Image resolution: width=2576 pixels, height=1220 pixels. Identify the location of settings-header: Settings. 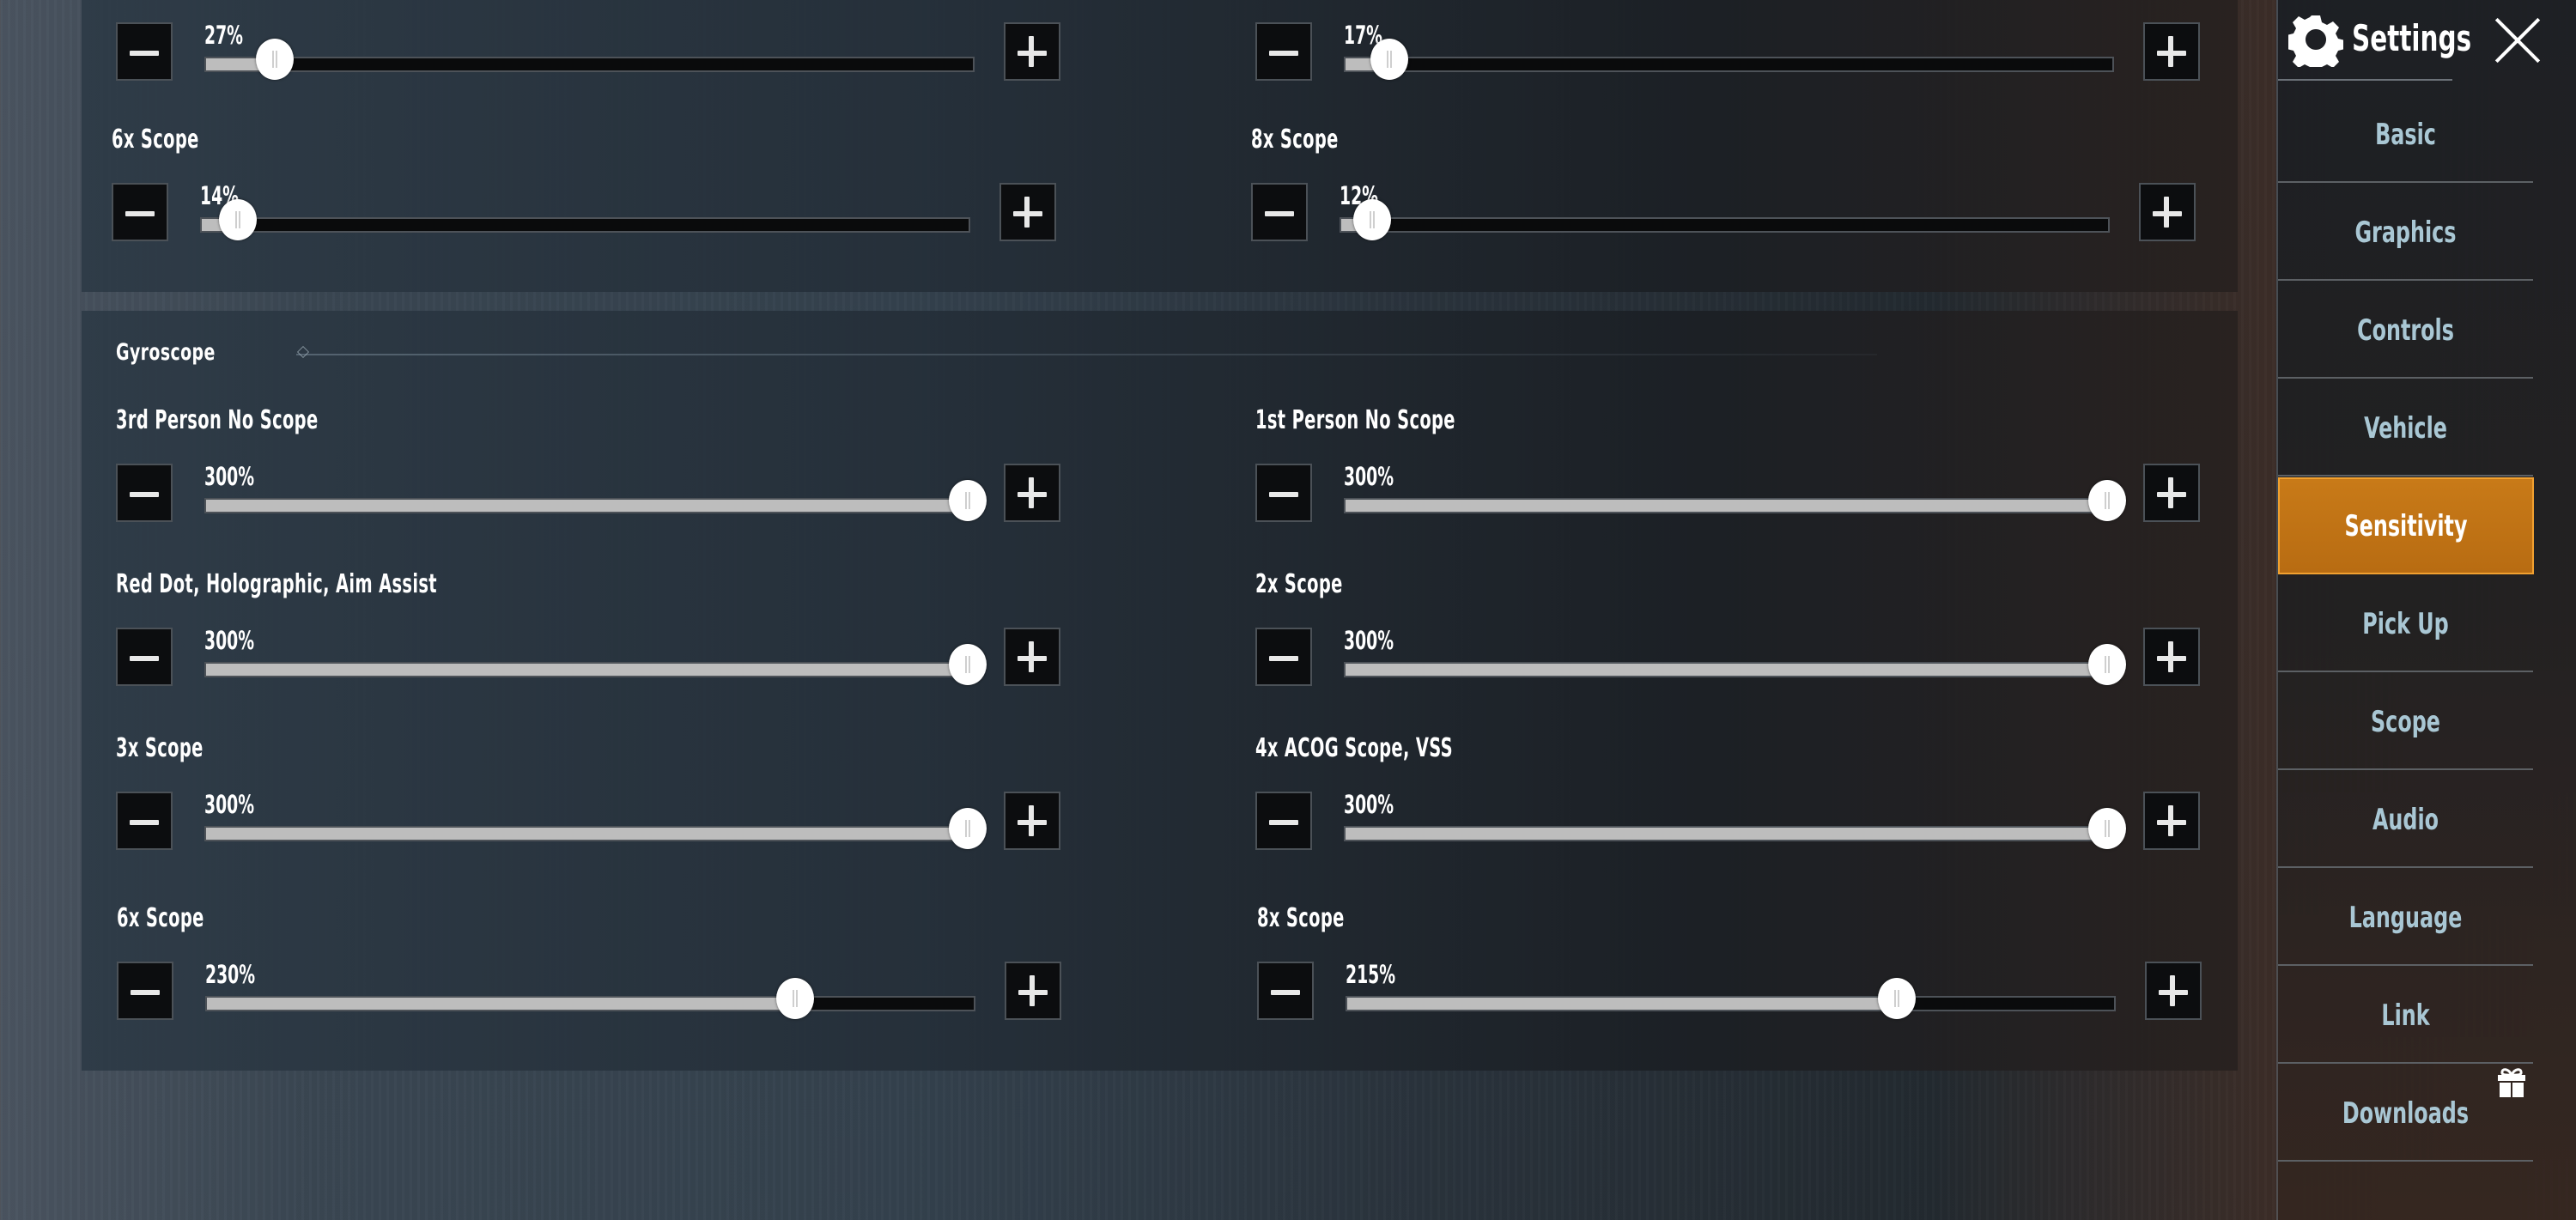
(2427, 40).